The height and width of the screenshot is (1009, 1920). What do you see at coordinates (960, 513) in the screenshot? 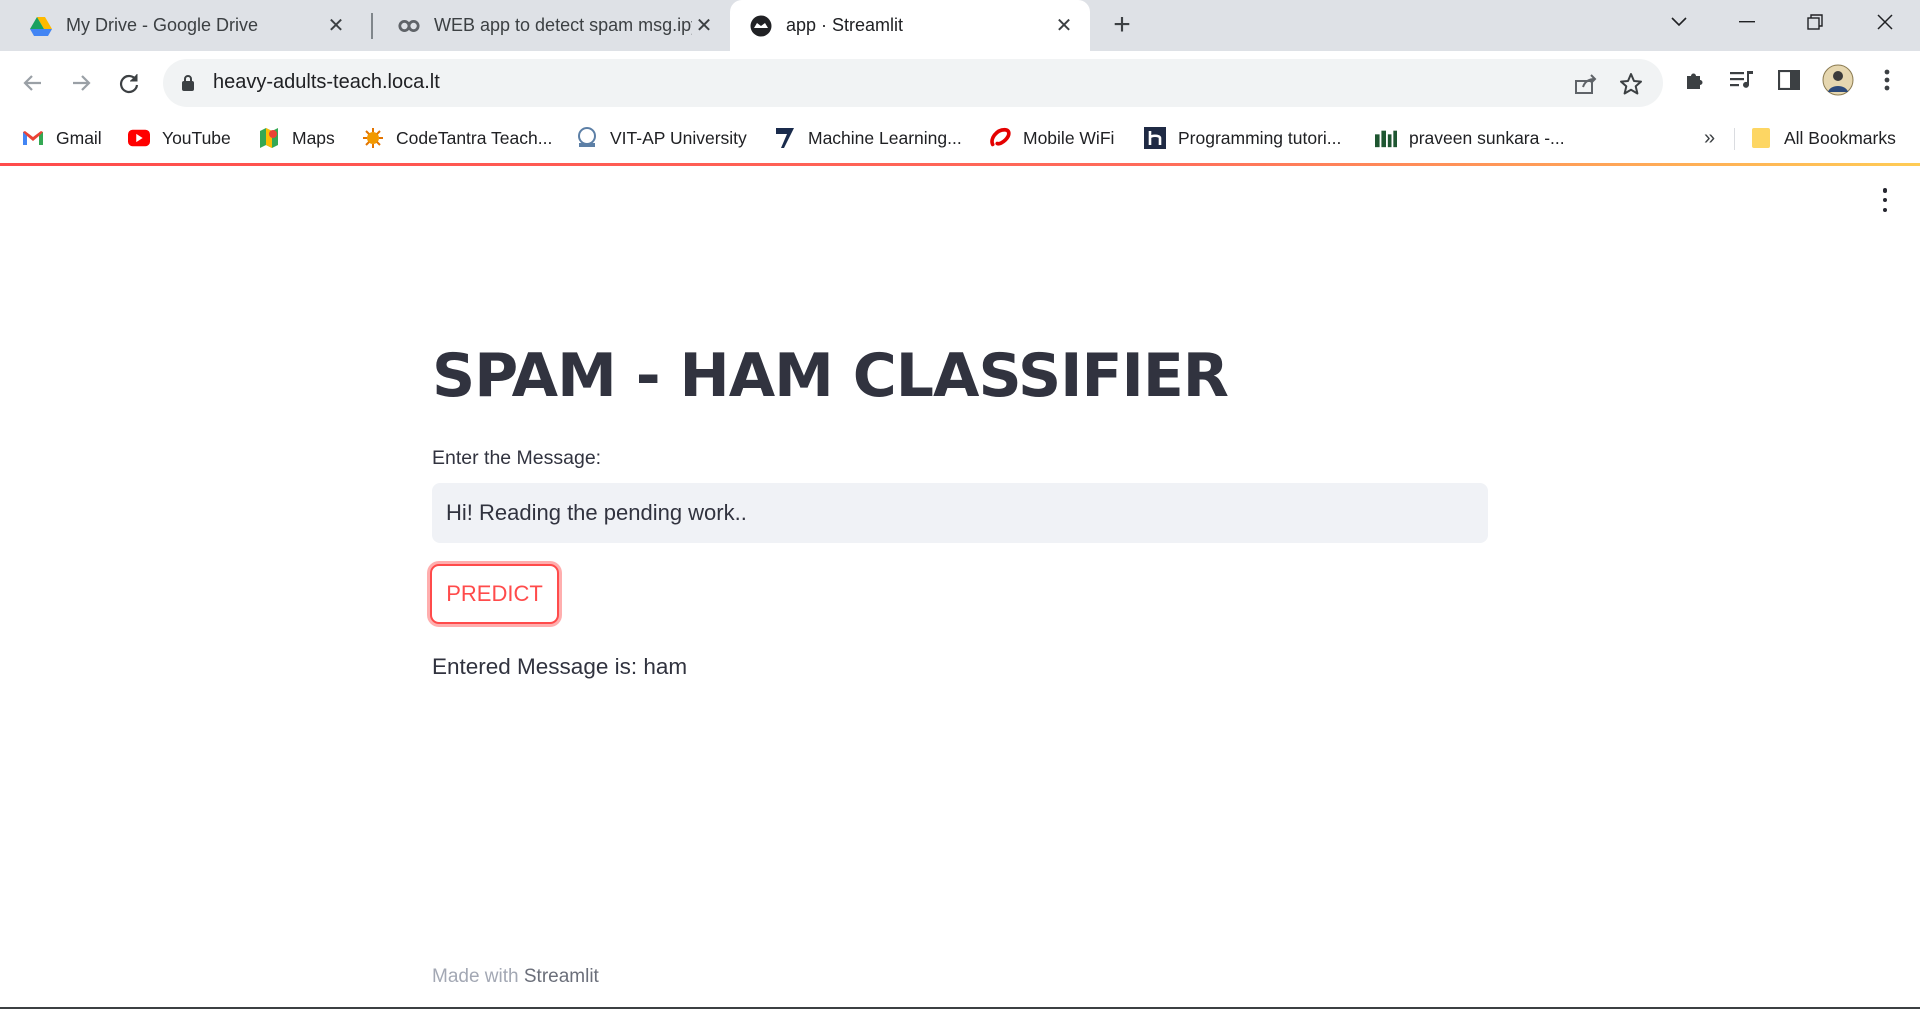
I see `message-input` at bounding box center [960, 513].